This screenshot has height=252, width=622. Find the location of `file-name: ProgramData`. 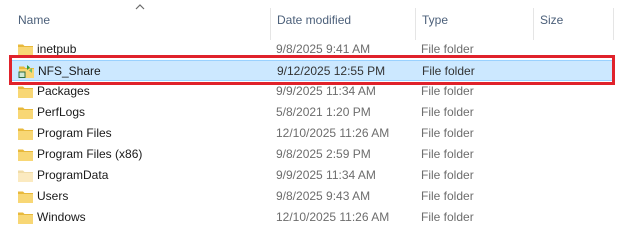

file-name: ProgramData is located at coordinates (73, 175).